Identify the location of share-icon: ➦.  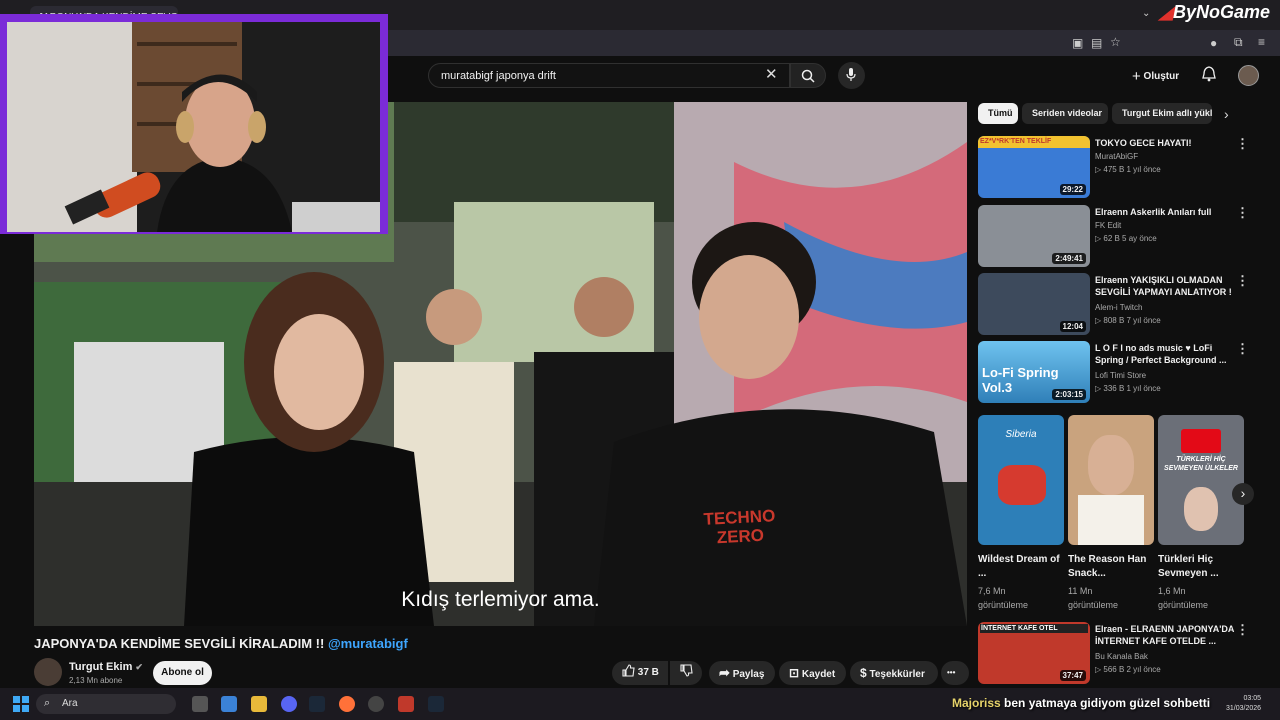
(724, 672).